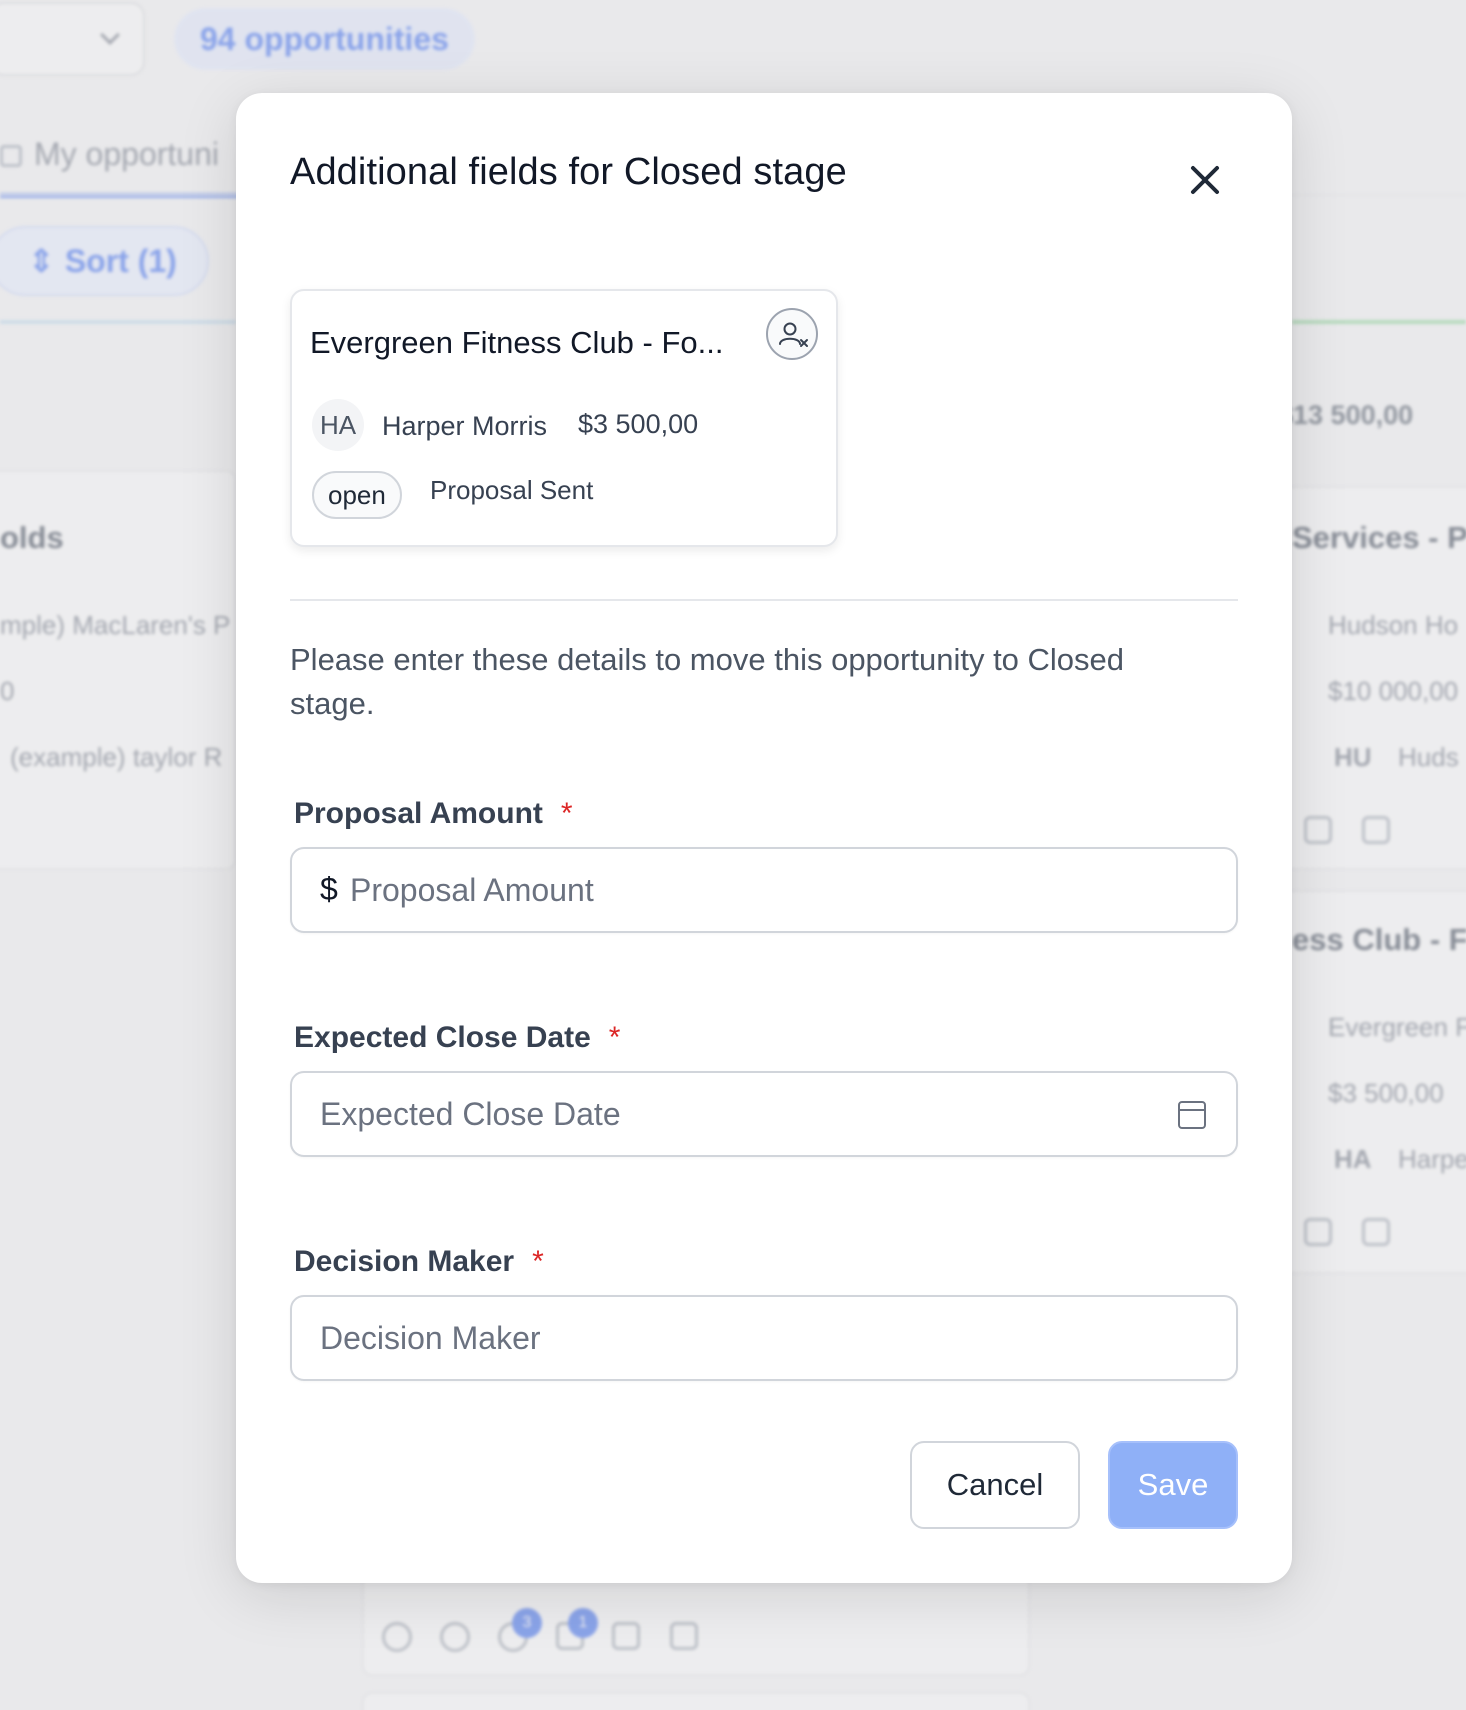  Describe the element at coordinates (750, 1114) in the screenshot. I see `expected-close-date-input` at that location.